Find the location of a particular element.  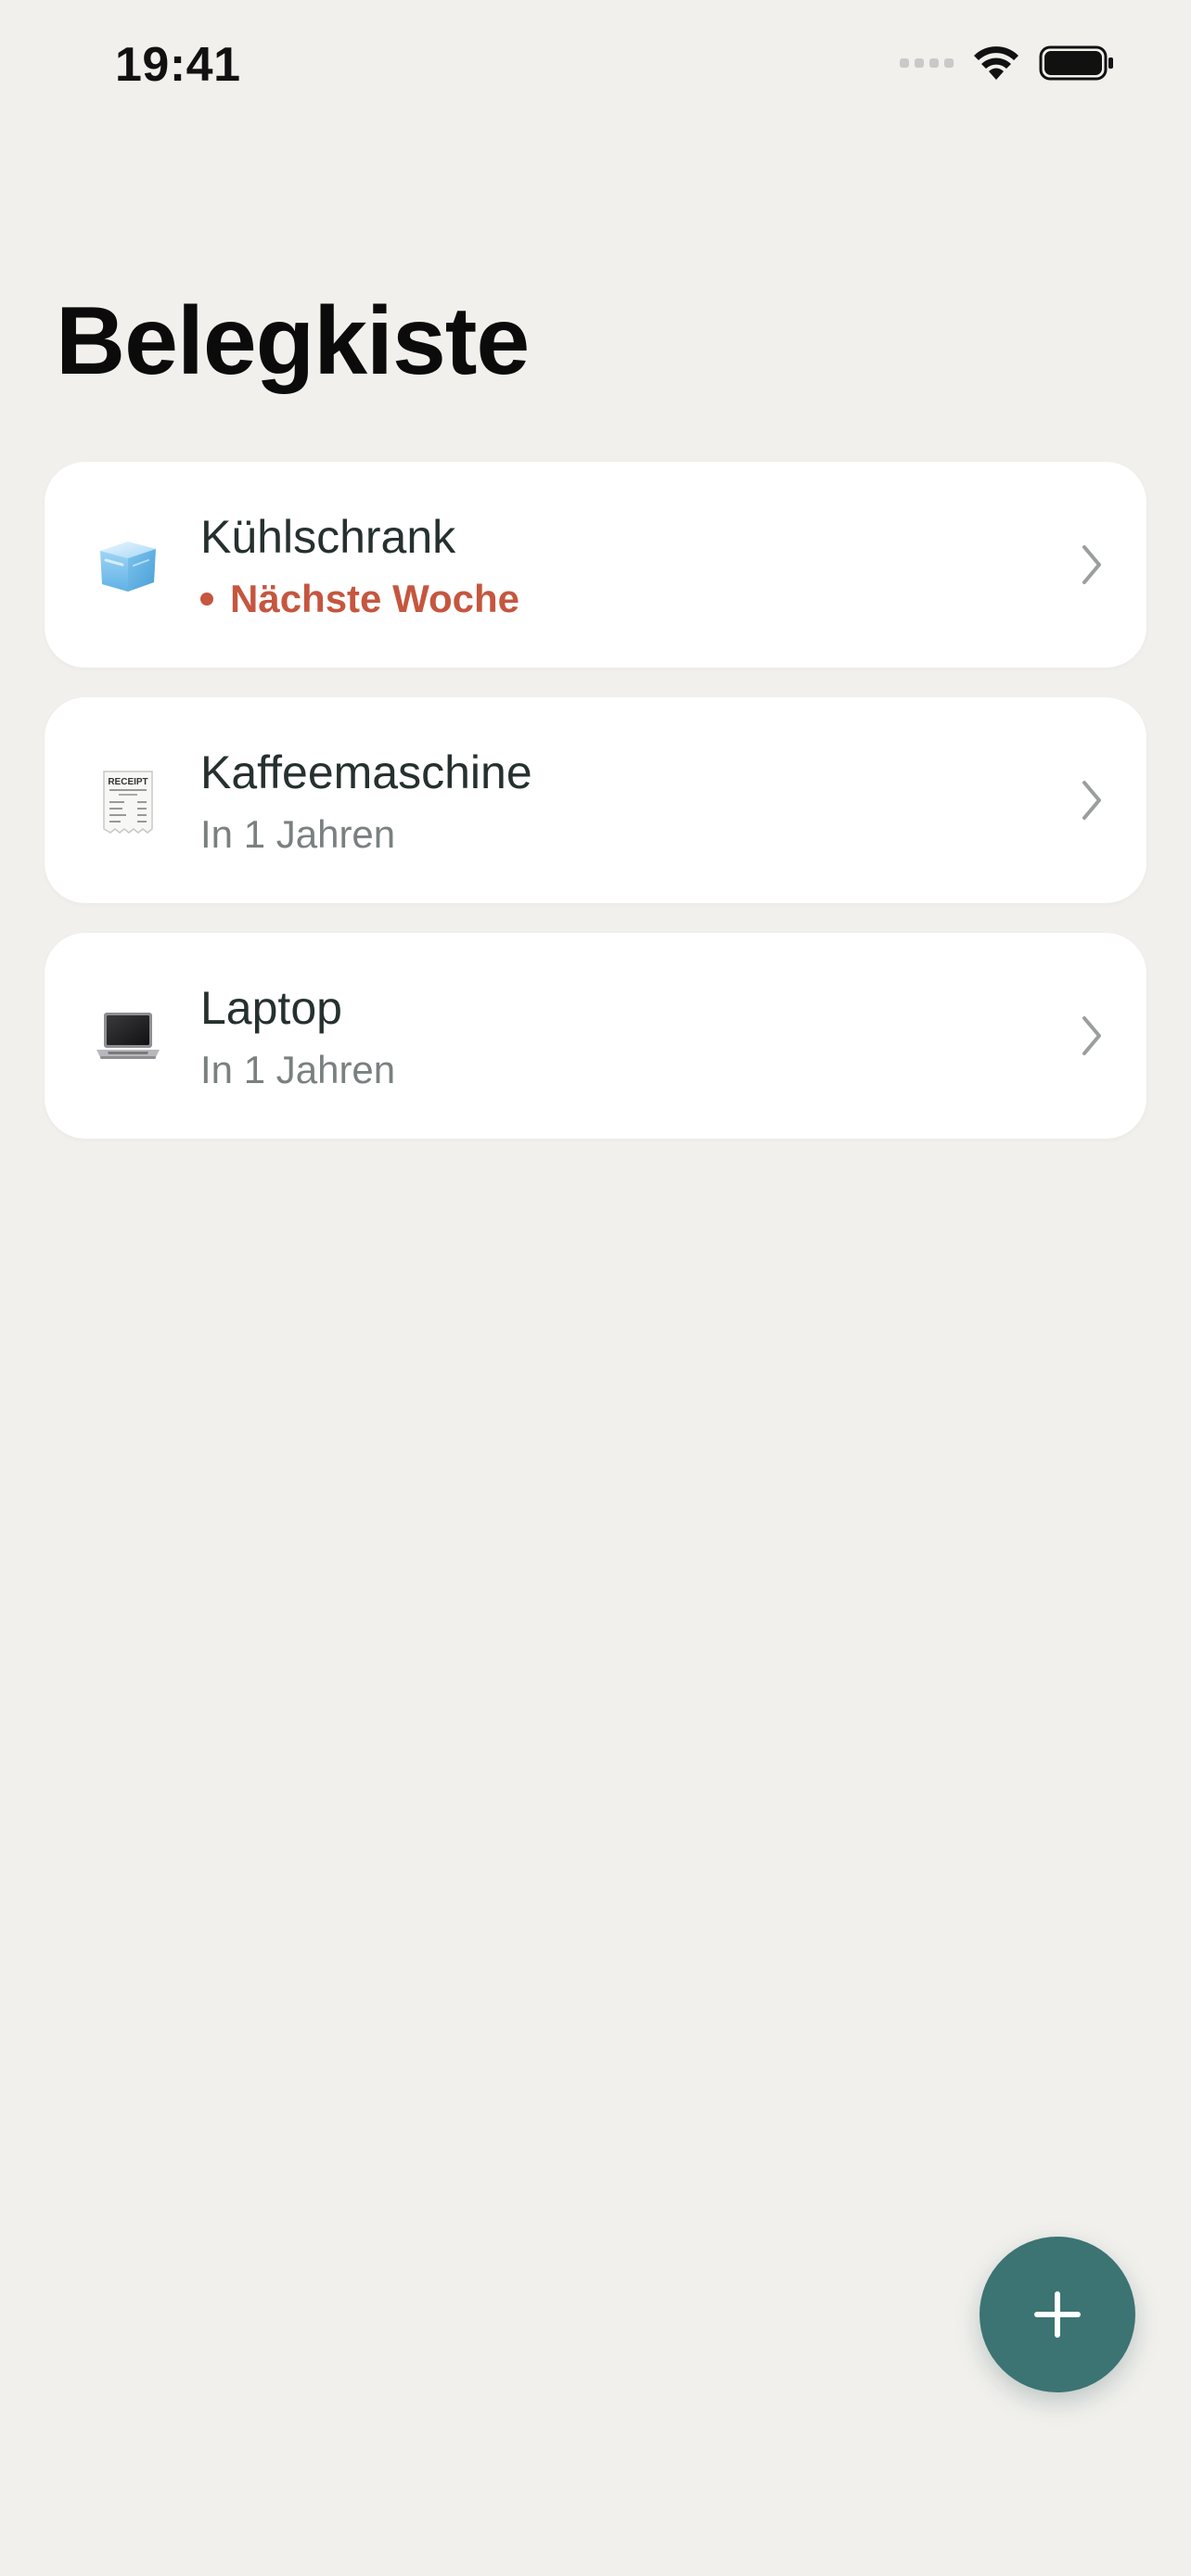

status-icons is located at coordinates (1007, 64).